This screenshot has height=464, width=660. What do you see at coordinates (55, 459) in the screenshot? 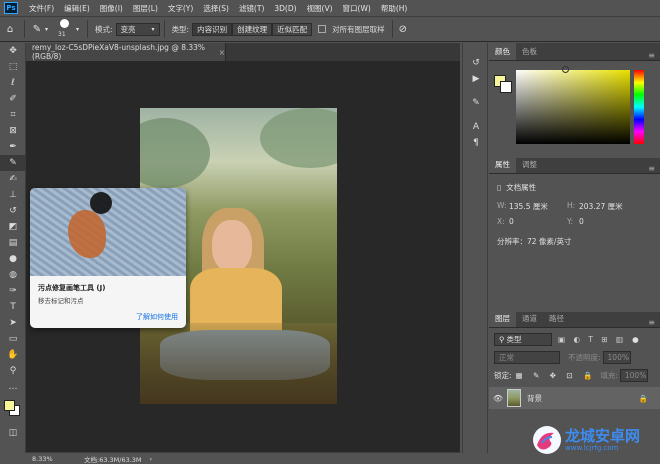
I see `zoom-level: 8.33%` at bounding box center [55, 459].